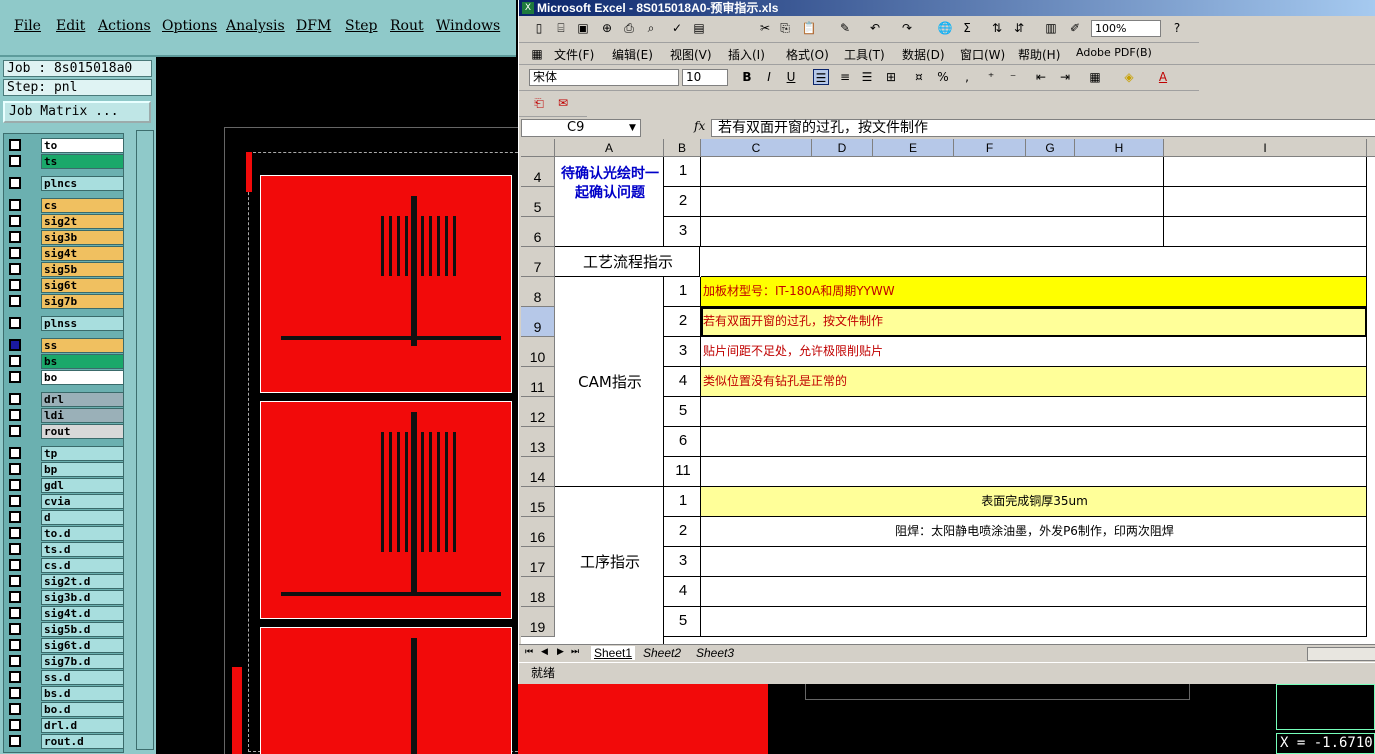 The height and width of the screenshot is (754, 1375). Describe the element at coordinates (538, 232) in the screenshot. I see `row-header-6: 6` at that location.